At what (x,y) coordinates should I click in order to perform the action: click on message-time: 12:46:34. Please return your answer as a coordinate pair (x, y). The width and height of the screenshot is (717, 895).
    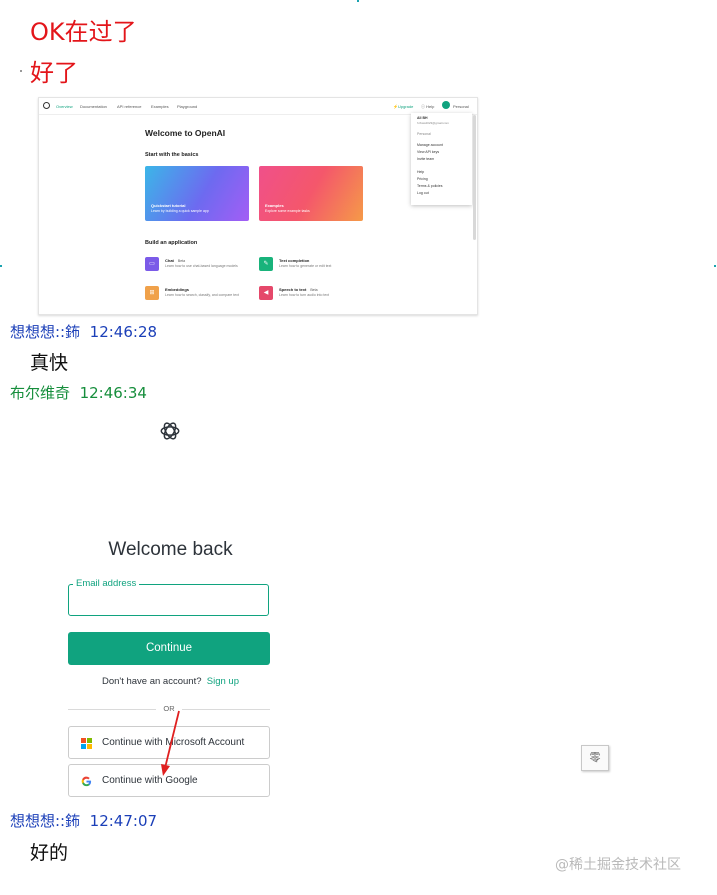
    Looking at the image, I should click on (113, 393).